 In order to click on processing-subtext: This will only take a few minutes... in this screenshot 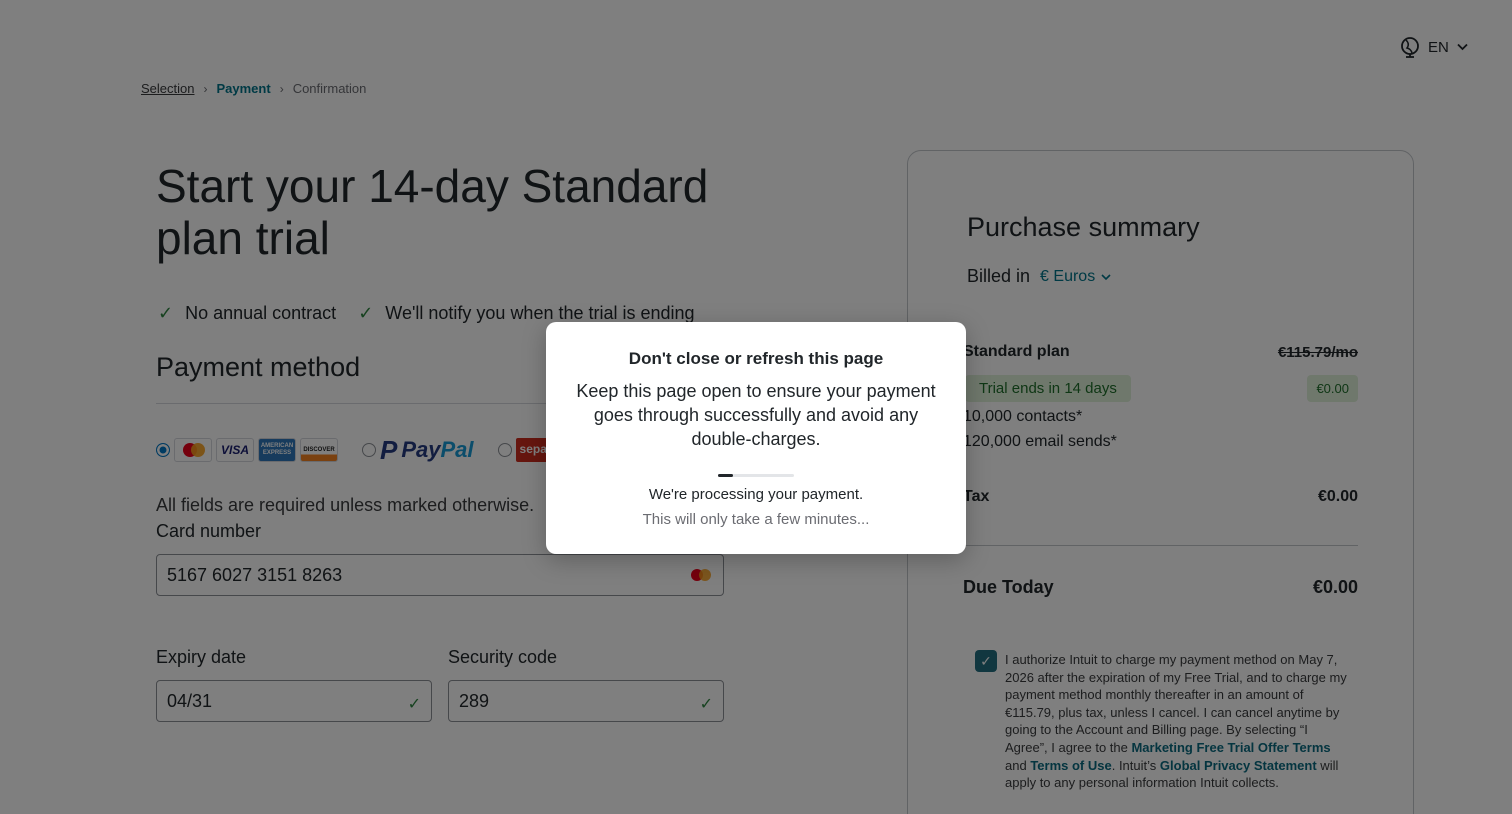, I will do `click(756, 519)`.